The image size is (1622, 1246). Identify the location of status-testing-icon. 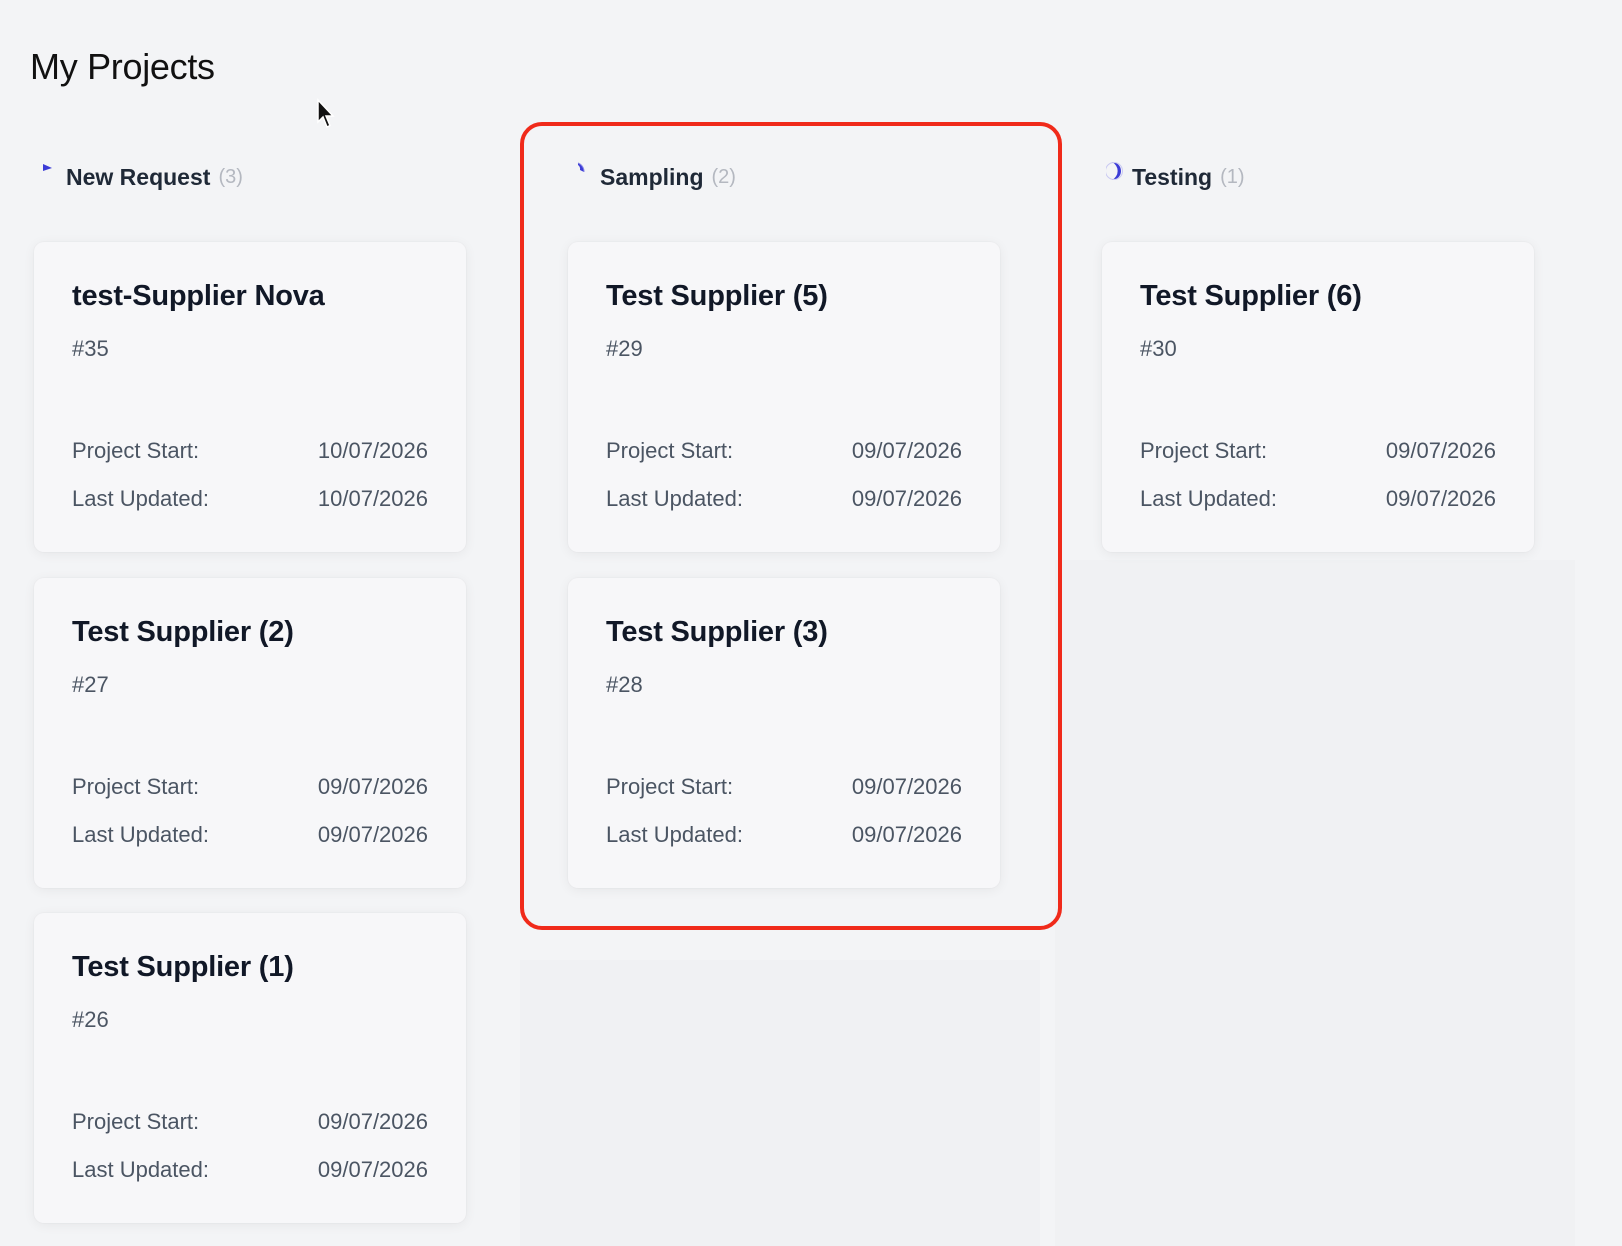
(1114, 170).